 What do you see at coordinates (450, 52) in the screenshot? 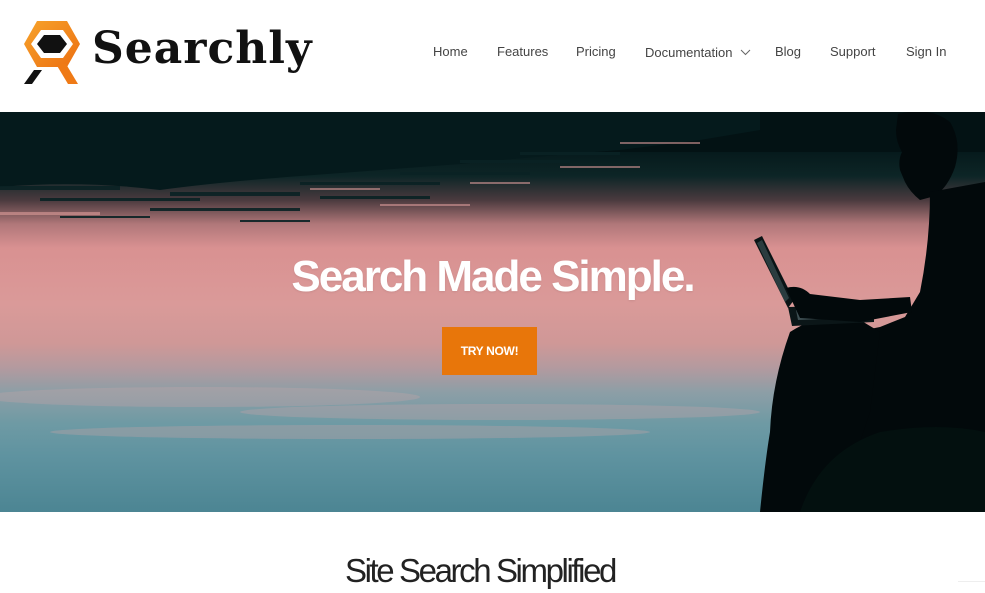
I see `nav-home: Home` at bounding box center [450, 52].